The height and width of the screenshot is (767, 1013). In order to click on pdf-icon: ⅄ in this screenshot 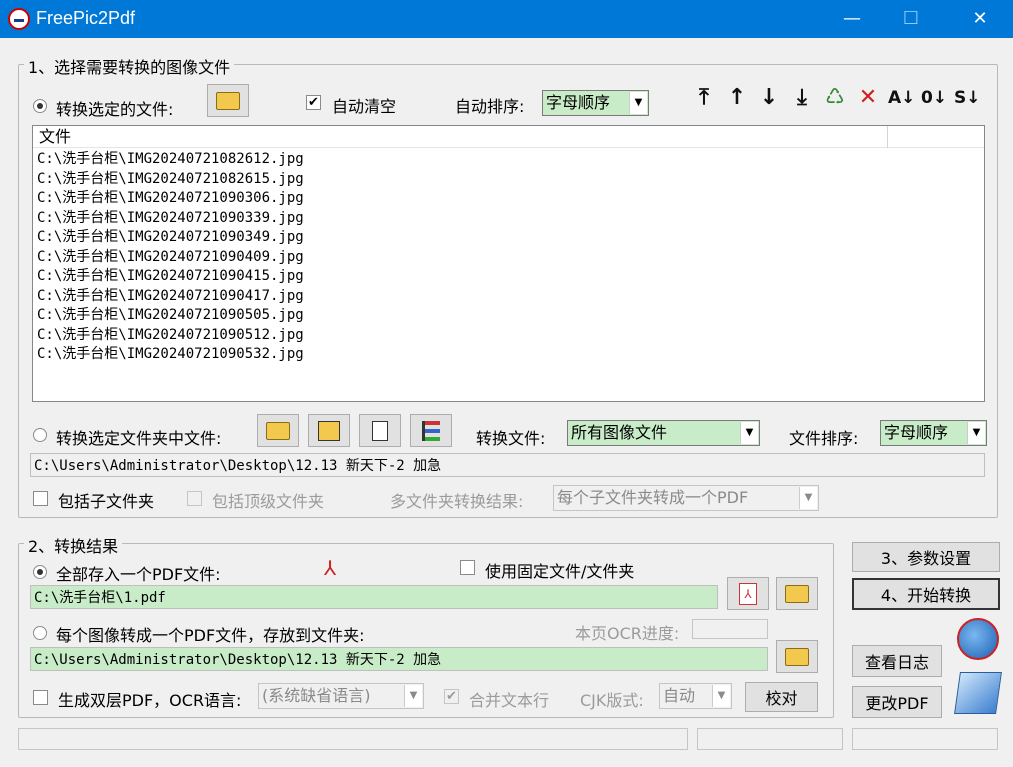, I will do `click(748, 593)`.